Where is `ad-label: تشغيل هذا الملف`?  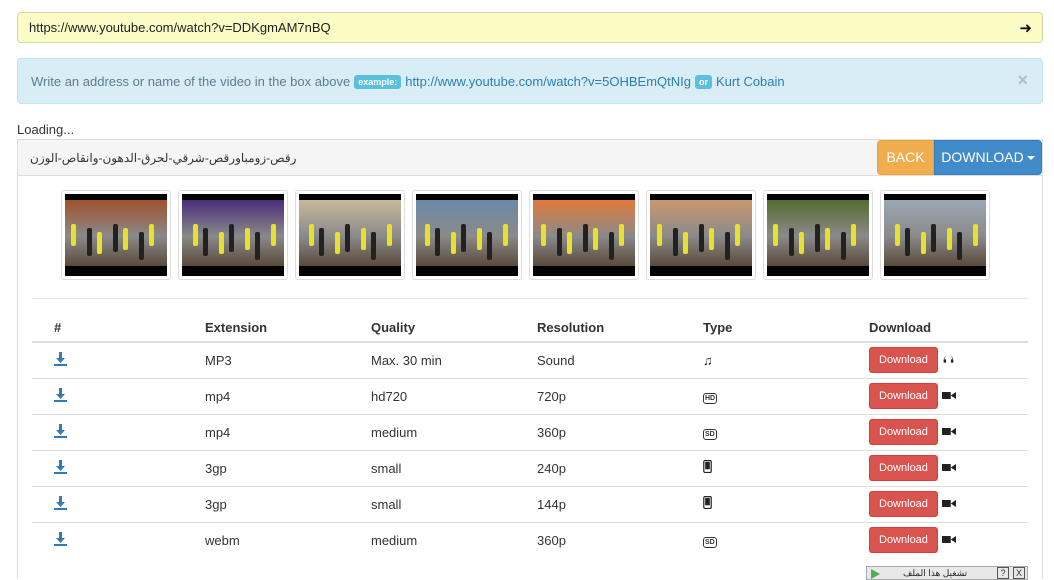
ad-label: تشغيل هذا الملف is located at coordinates (935, 573).